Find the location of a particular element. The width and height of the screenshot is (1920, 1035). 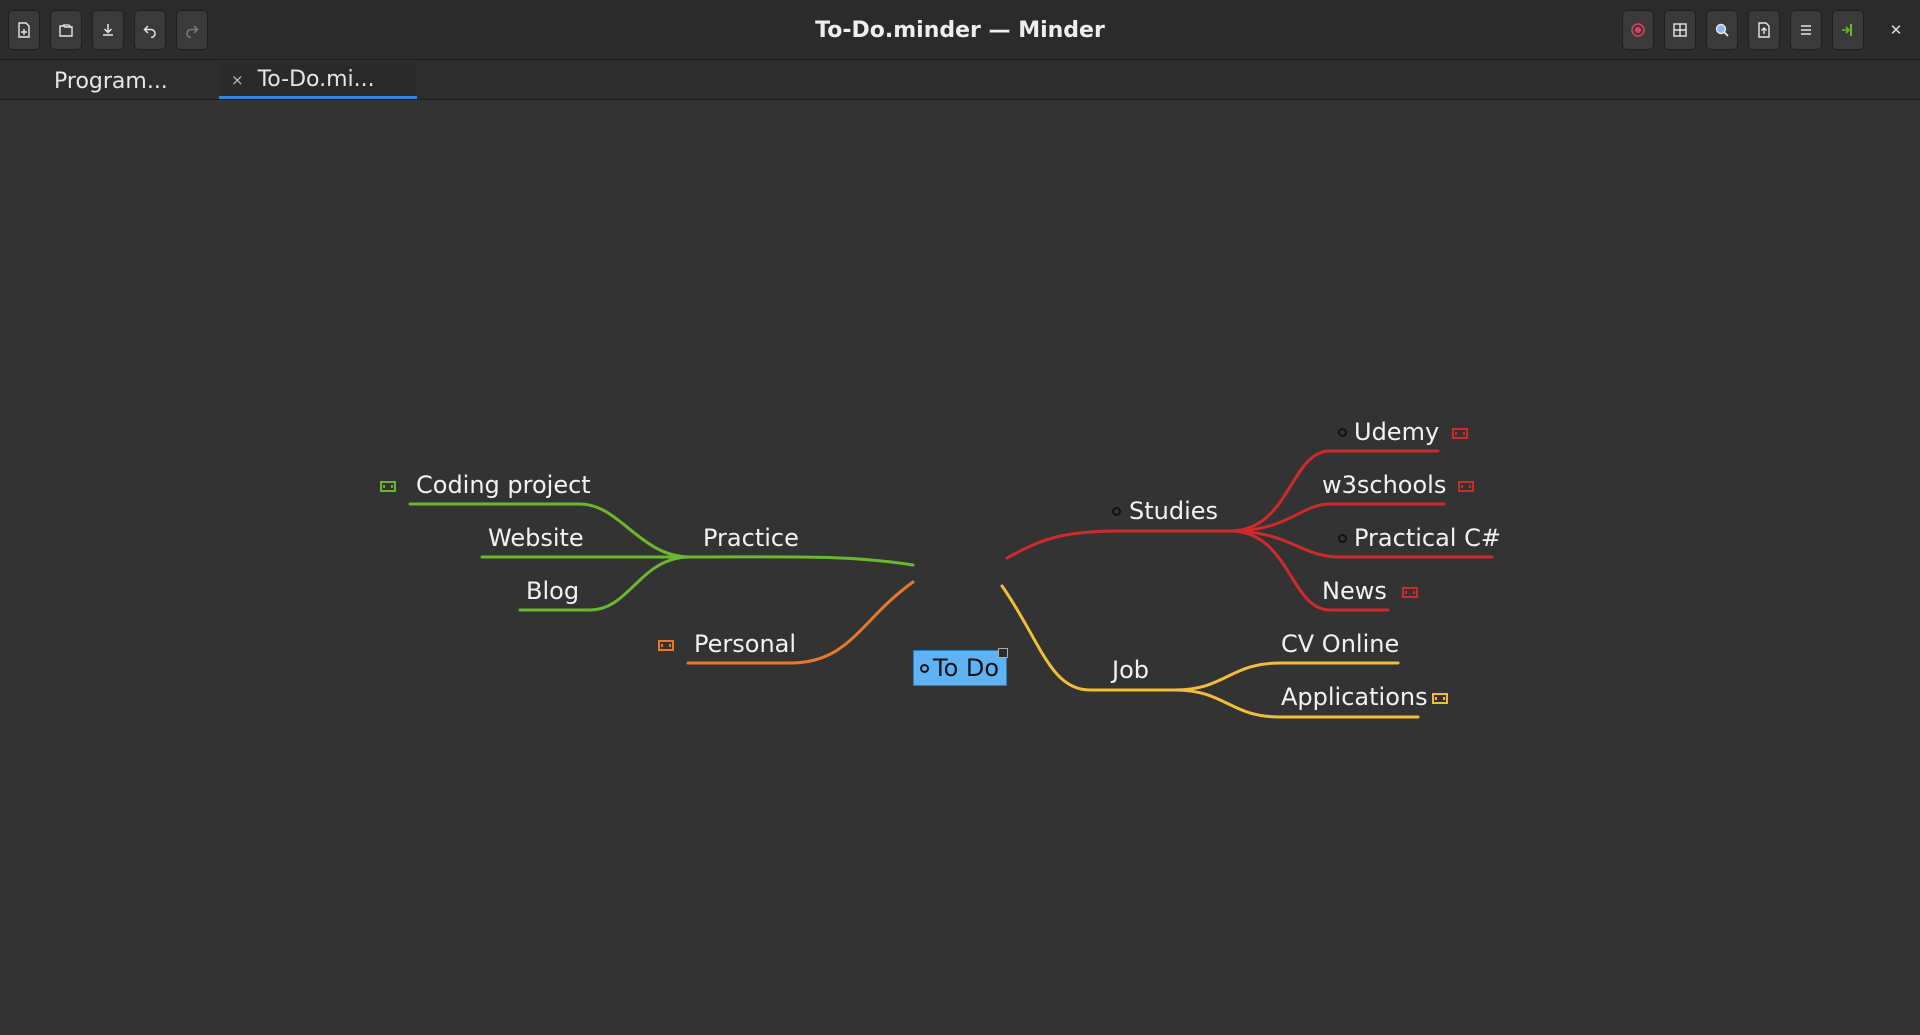

focus-mode-button is located at coordinates (1638, 30).